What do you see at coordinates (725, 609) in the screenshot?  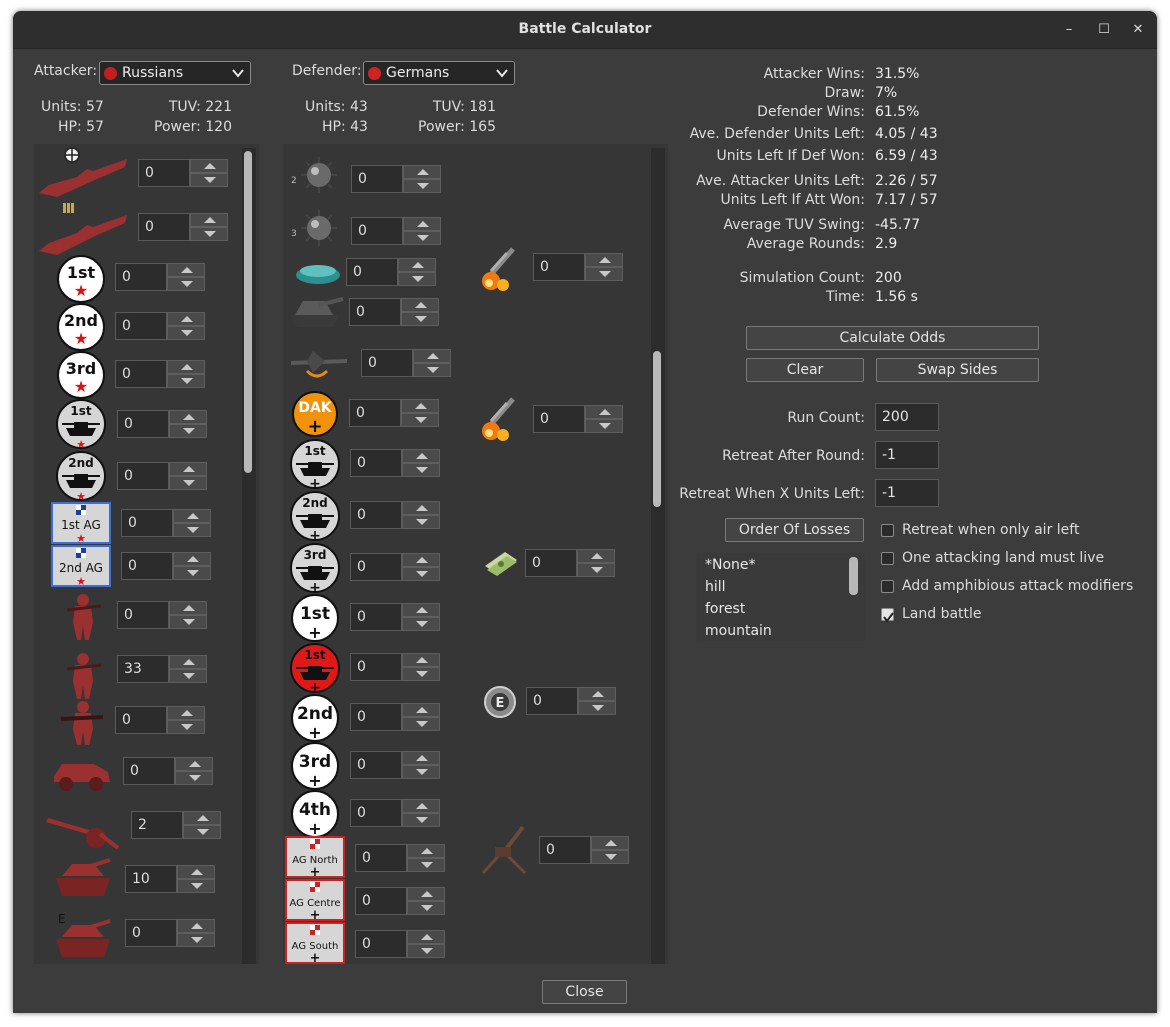 I see `list-item: forest` at bounding box center [725, 609].